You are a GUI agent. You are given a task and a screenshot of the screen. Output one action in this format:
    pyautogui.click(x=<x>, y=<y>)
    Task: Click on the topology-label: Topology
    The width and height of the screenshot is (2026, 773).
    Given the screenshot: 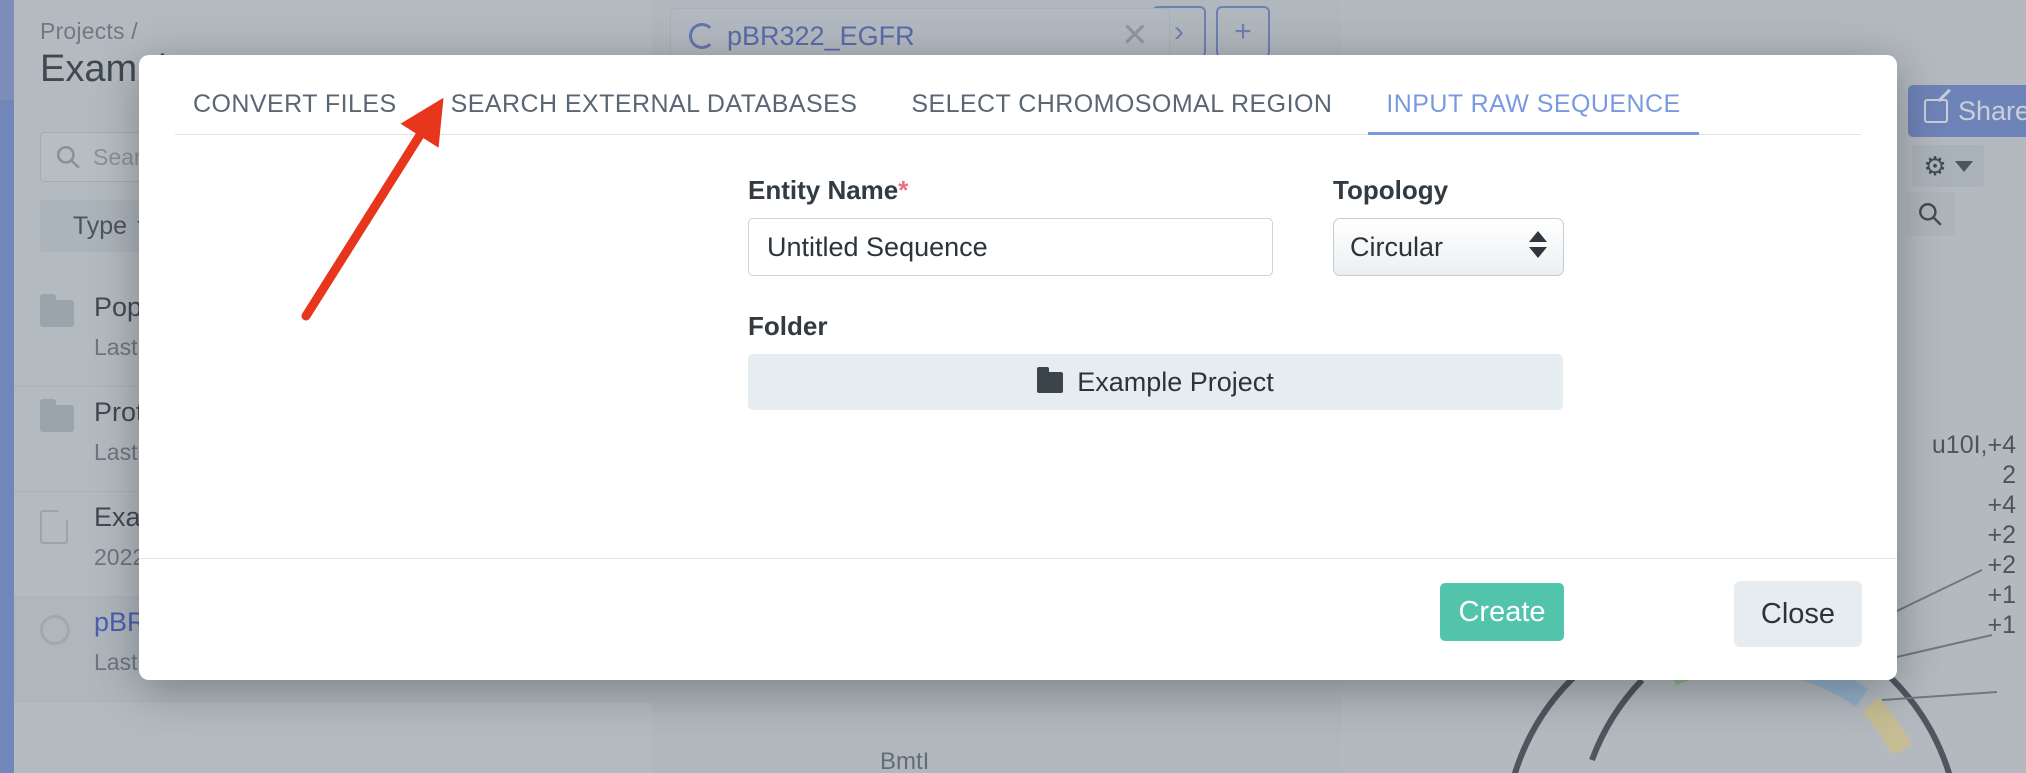 What is the action you would take?
    pyautogui.click(x=1391, y=190)
    